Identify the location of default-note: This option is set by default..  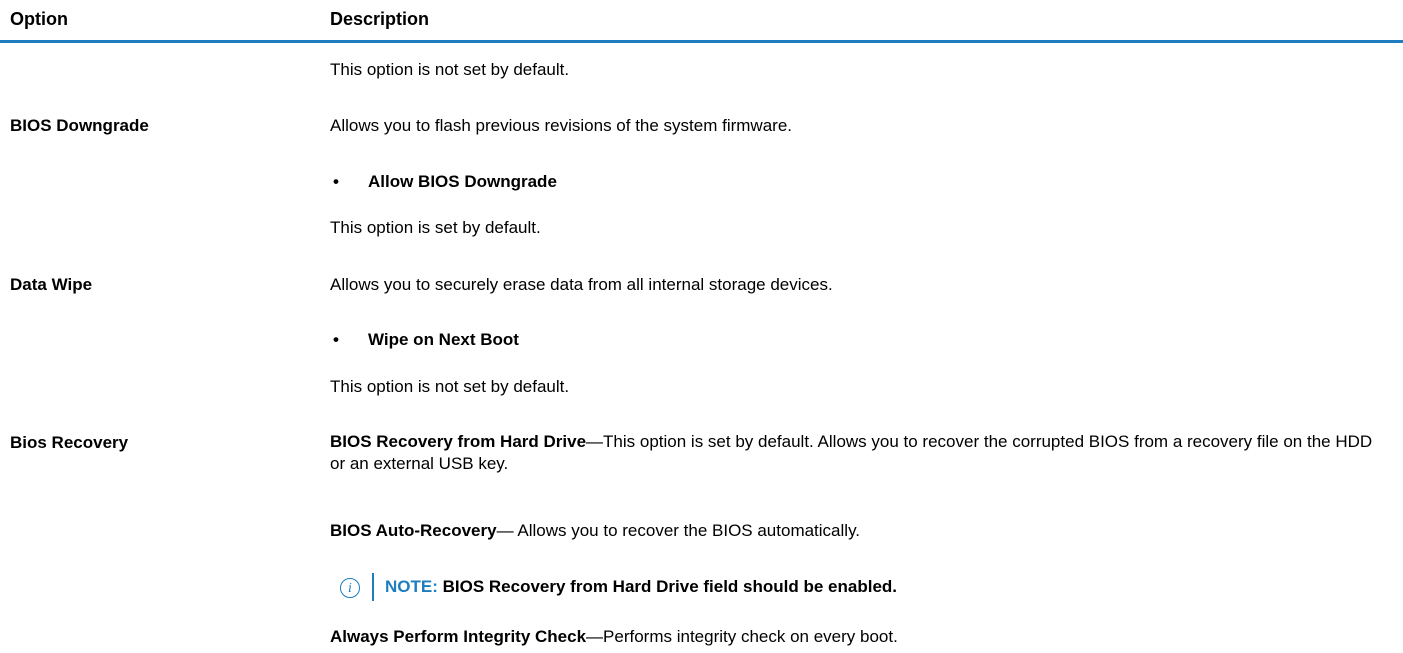
(435, 227).